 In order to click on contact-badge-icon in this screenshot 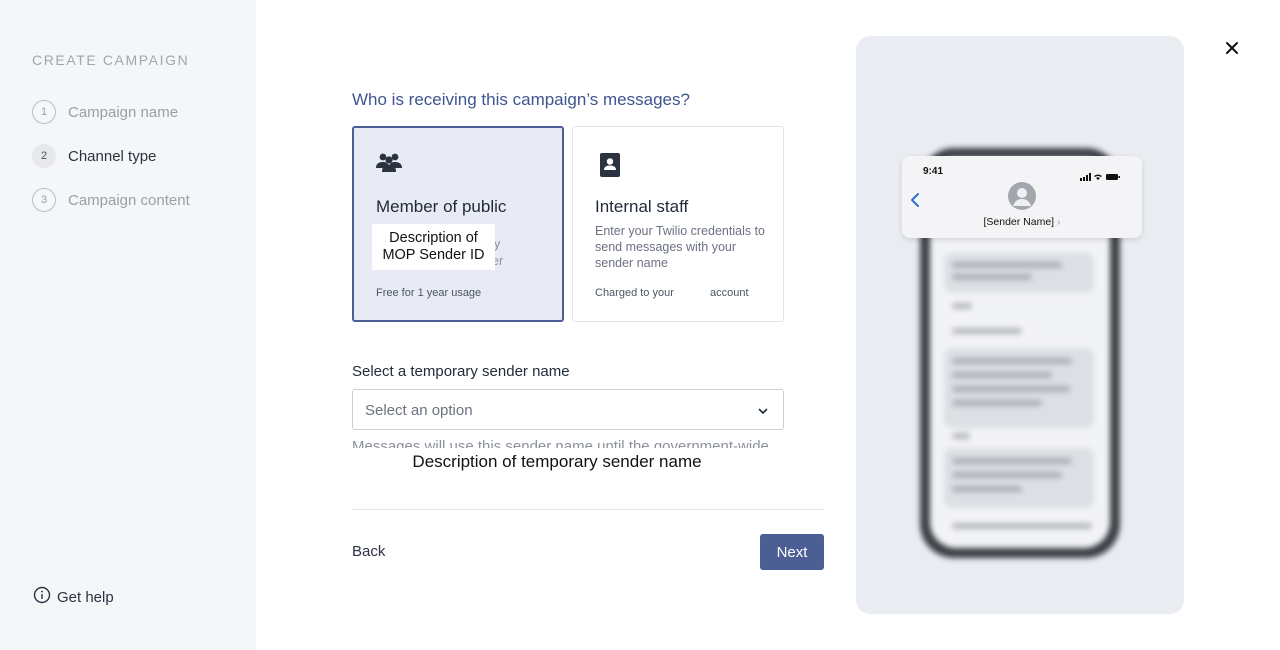, I will do `click(610, 167)`.